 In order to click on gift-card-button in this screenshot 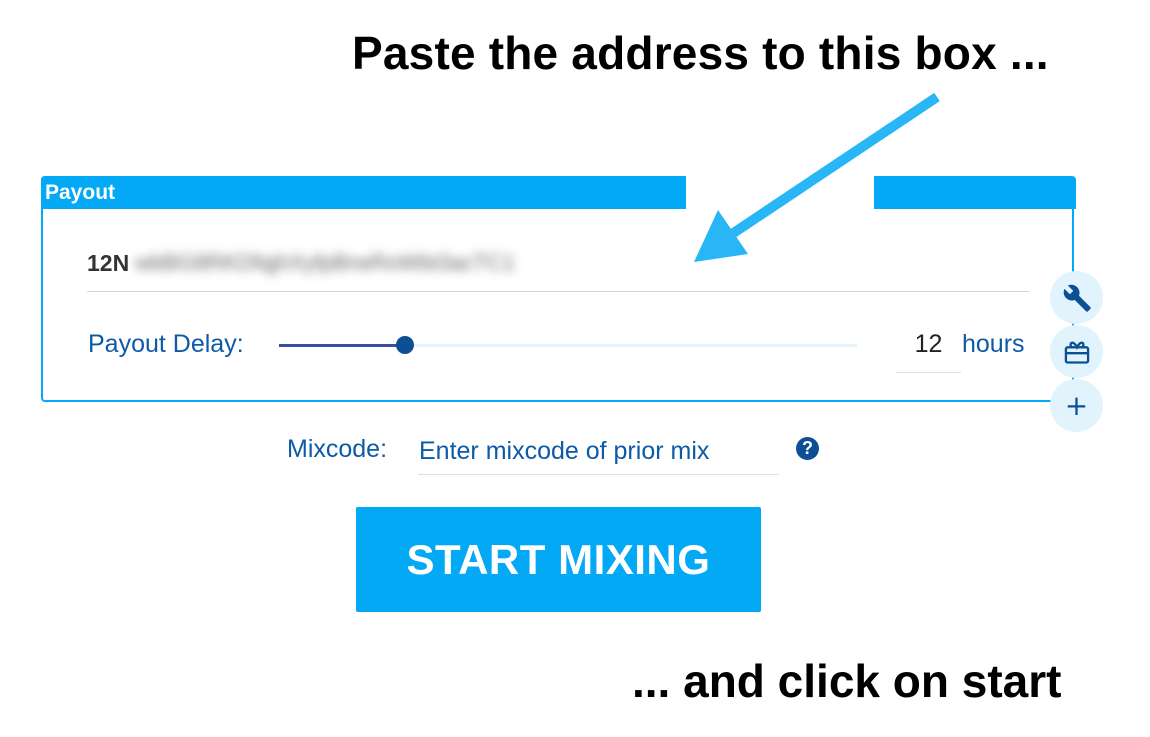, I will do `click(1076, 351)`.